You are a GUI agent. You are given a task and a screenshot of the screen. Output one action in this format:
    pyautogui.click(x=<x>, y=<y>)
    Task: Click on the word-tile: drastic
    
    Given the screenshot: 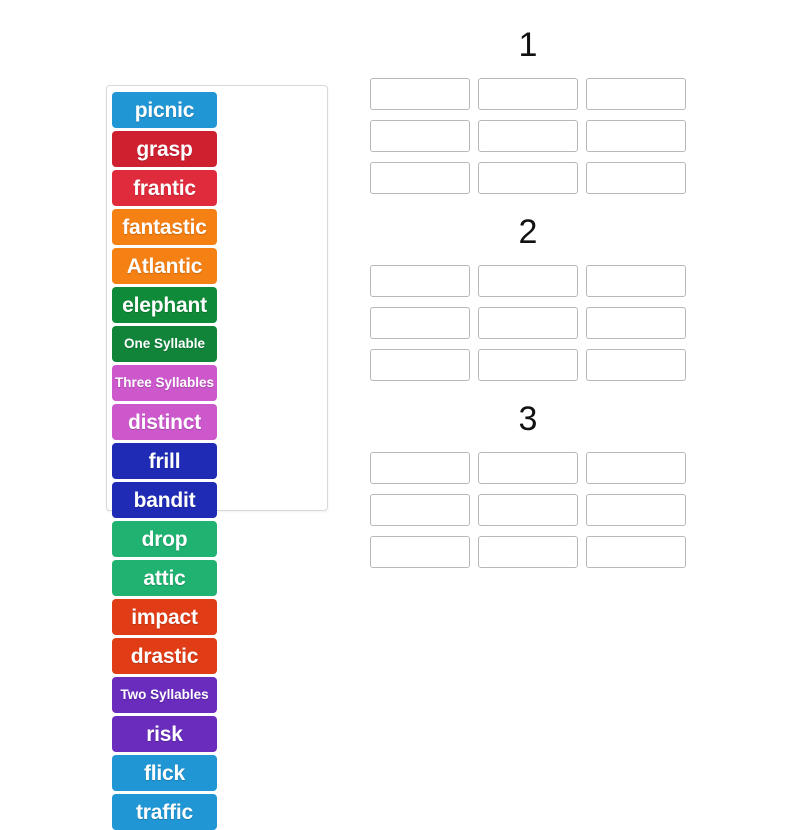 What is the action you would take?
    pyautogui.click(x=164, y=656)
    